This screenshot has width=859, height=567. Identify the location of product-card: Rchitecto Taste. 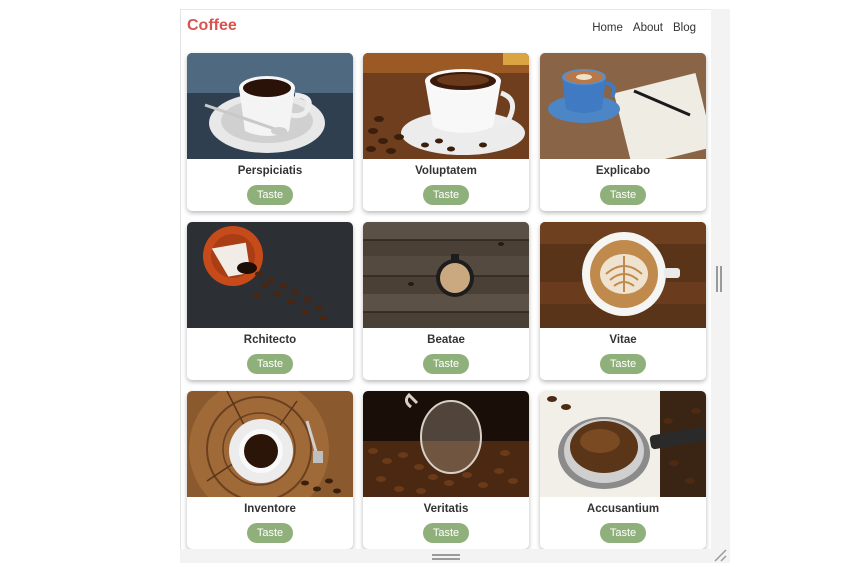
(270, 301).